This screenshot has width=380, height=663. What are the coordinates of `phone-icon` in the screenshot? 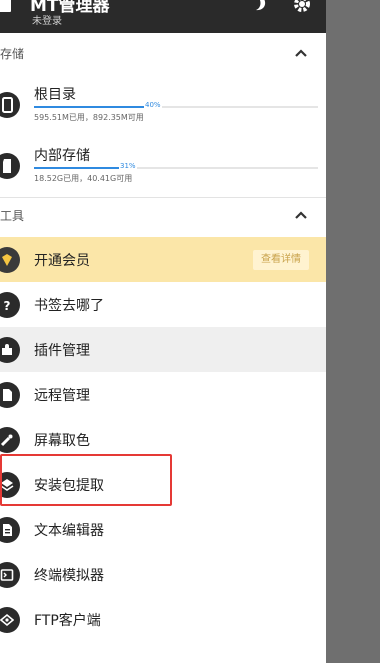 It's located at (10, 105).